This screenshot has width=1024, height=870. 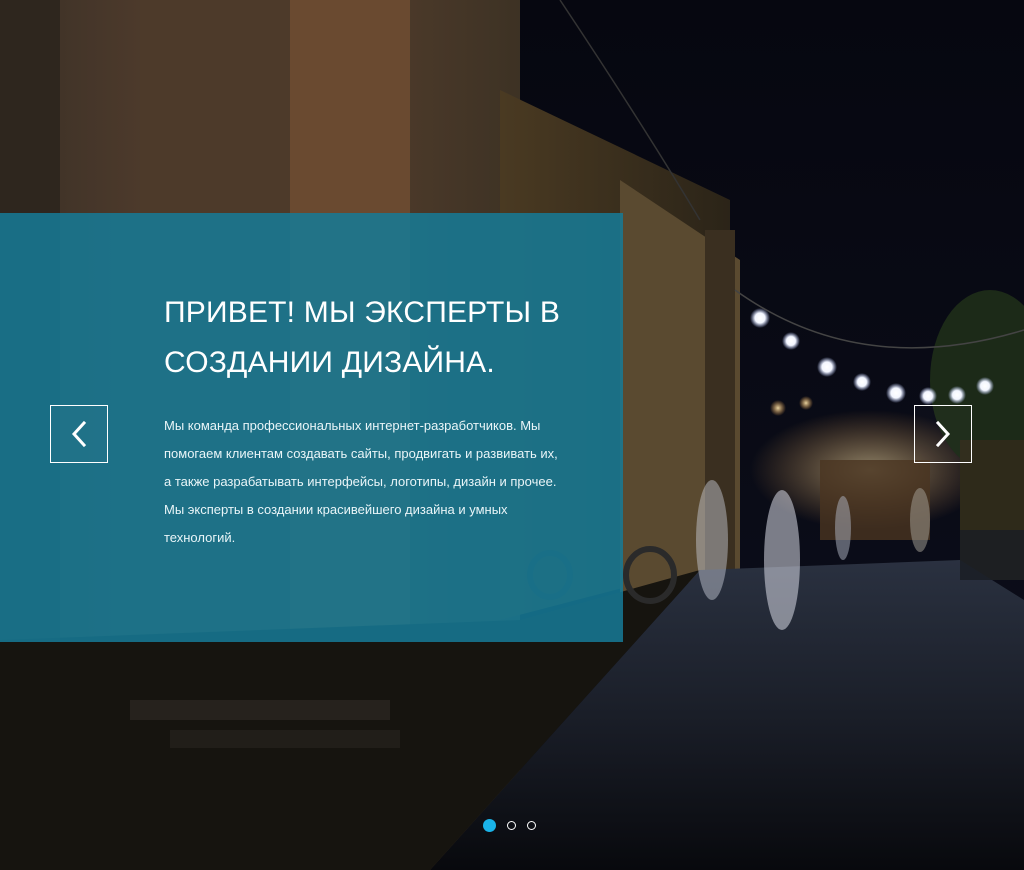 I want to click on slider-pagination, so click(x=509, y=825).